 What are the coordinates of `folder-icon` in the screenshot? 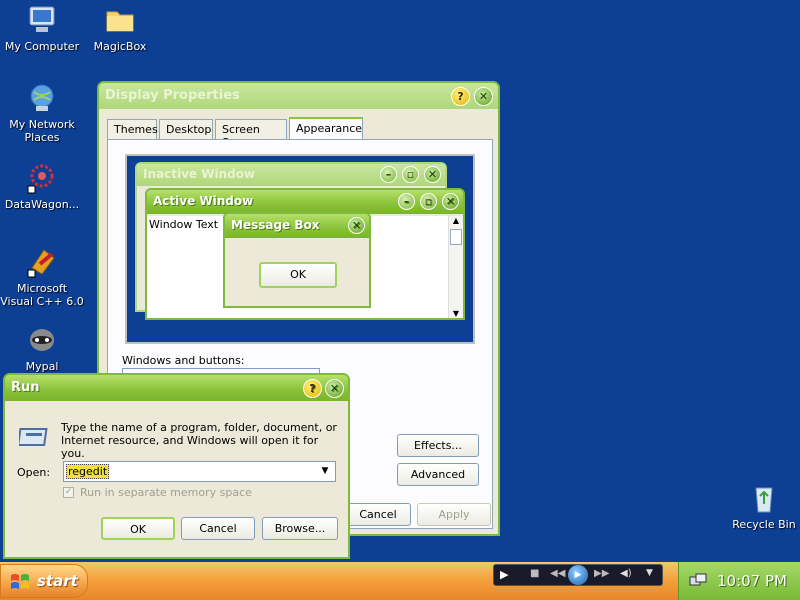 It's located at (120, 21).